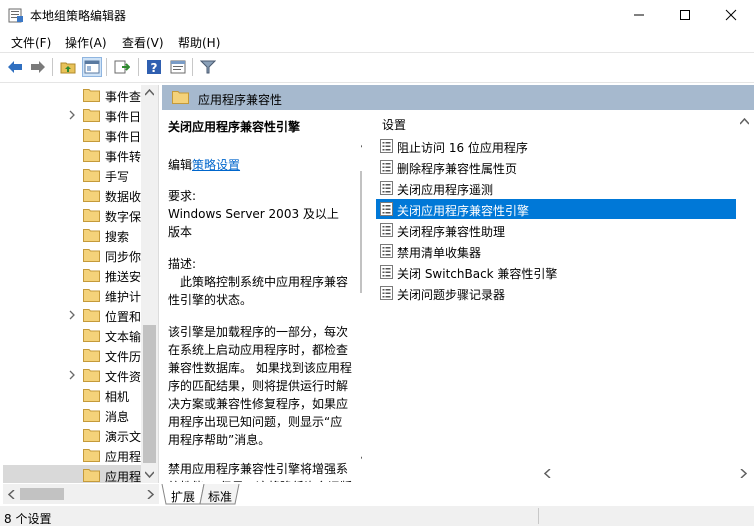 This screenshot has width=754, height=527. I want to click on tree-item-label: 数字保, so click(123, 217).